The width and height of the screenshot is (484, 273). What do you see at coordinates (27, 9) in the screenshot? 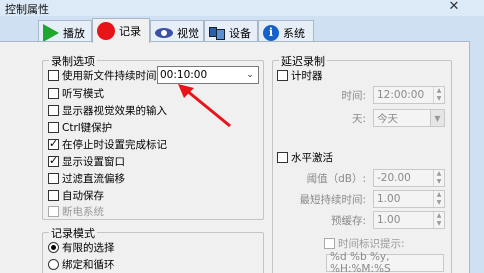
I see `window-title: 控制属性` at bounding box center [27, 9].